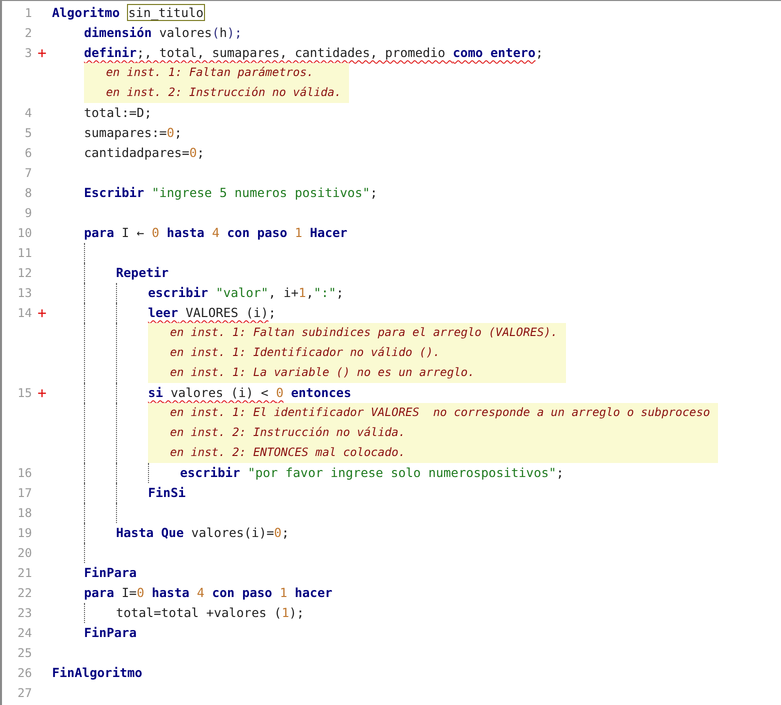 The height and width of the screenshot is (705, 781). What do you see at coordinates (288, 453) in the screenshot?
I see `error-message: en inst. 2: ENTONCES mal colocado.` at bounding box center [288, 453].